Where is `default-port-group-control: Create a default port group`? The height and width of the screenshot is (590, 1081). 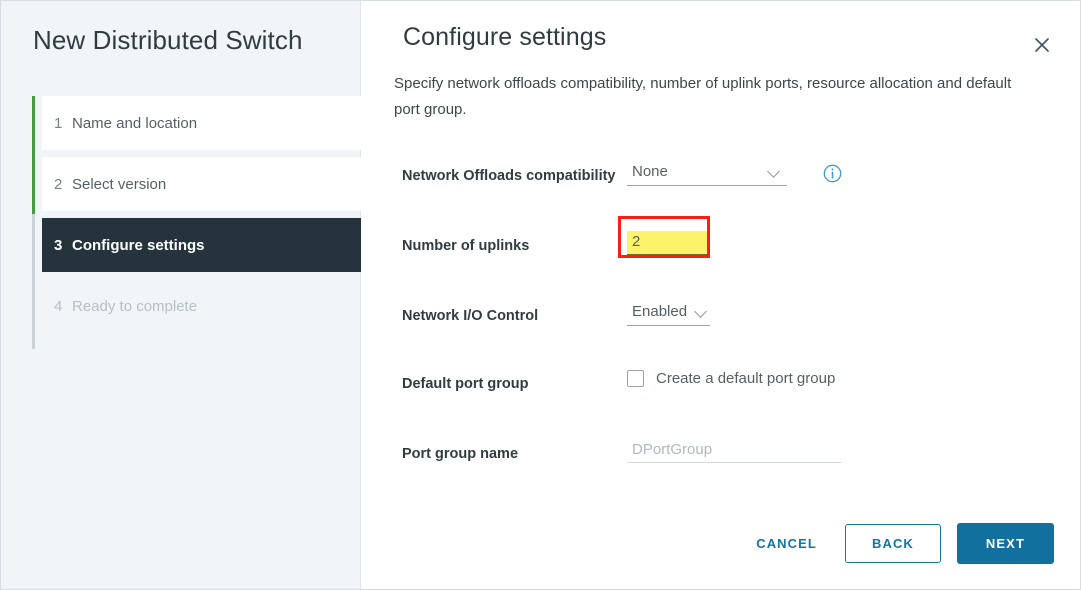 default-port-group-control: Create a default port group is located at coordinates (834, 378).